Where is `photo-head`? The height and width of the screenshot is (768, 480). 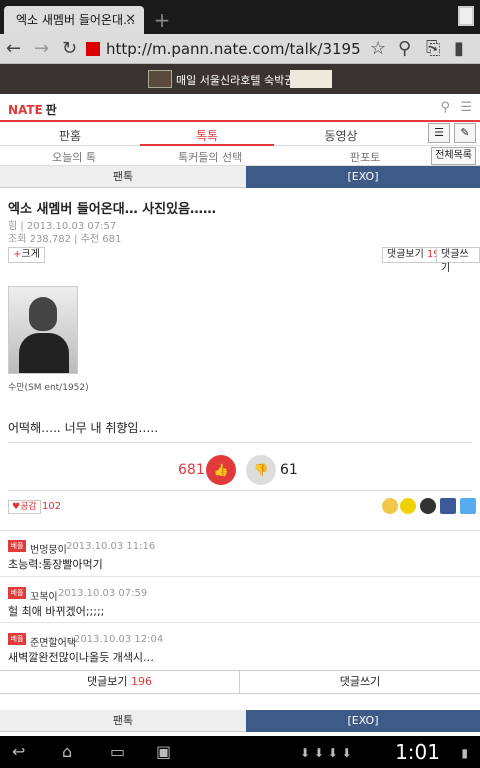
photo-head is located at coordinates (43, 314).